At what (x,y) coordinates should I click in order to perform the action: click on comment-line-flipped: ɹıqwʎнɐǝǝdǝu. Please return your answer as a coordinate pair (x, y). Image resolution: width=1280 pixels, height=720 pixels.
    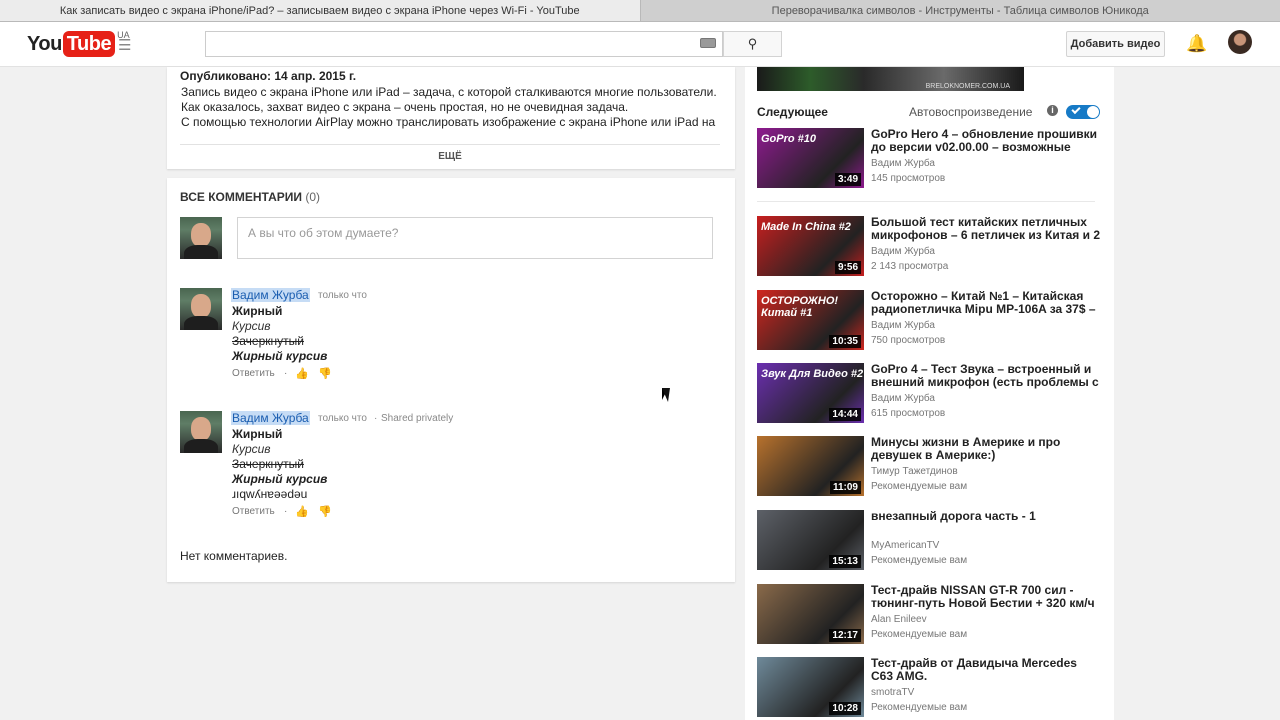
    Looking at the image, I should click on (270, 494).